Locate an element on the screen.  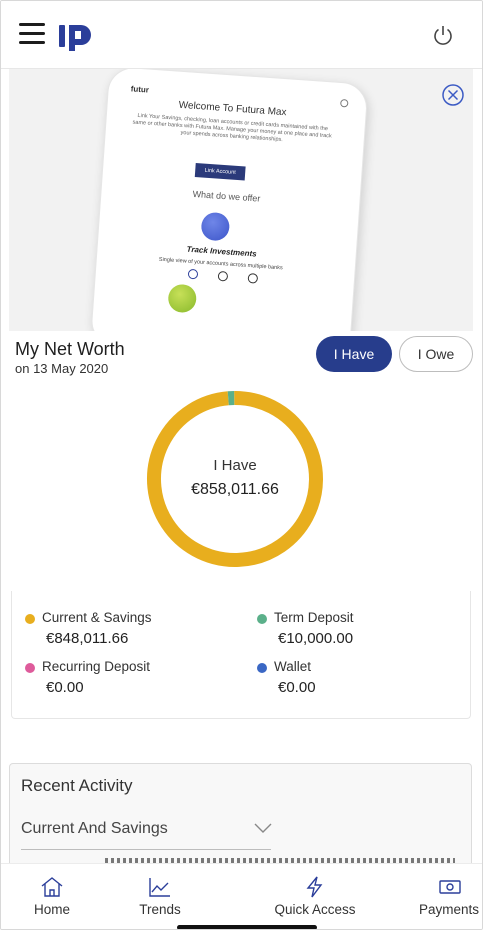
account-type-dropdown: Current And Savings is located at coordinates (146, 835).